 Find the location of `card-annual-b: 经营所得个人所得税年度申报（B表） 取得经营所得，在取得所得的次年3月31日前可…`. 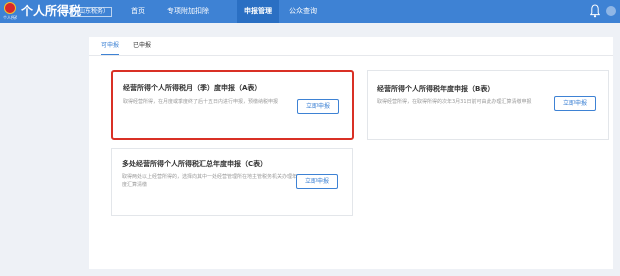

card-annual-b: 经营所得个人所得税年度申报（B表） 取得经营所得，在取得所得的次年3月31日前可… is located at coordinates (488, 105).